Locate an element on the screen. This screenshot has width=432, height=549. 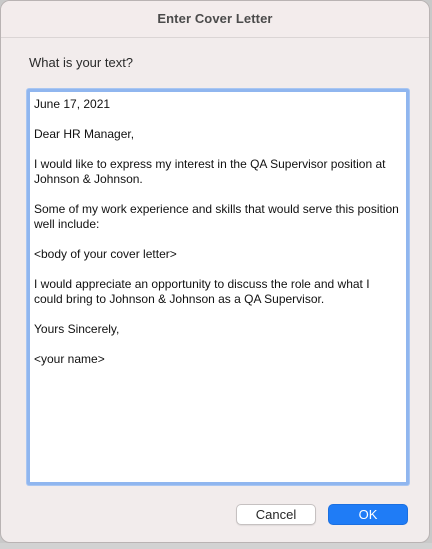
background-strip is located at coordinates (216, 546).